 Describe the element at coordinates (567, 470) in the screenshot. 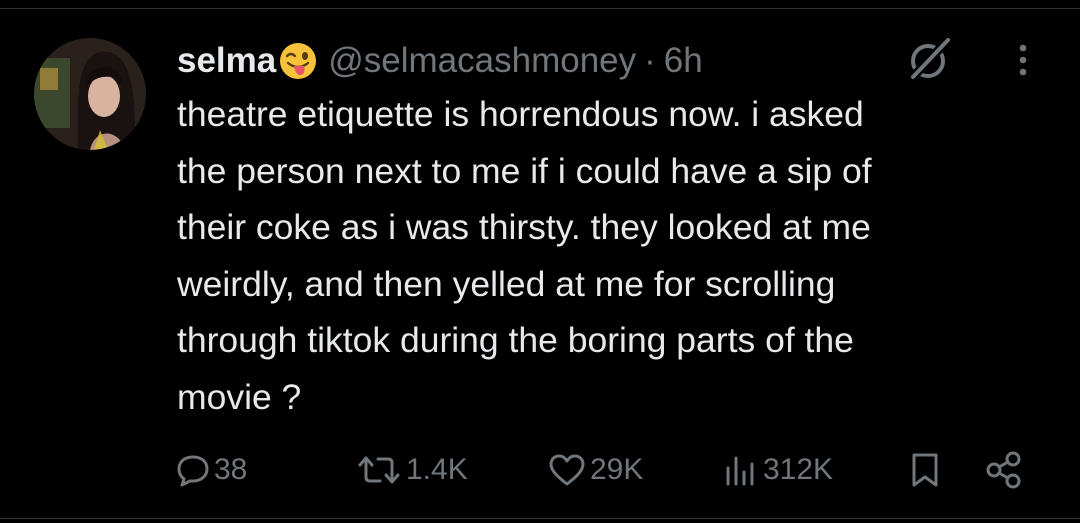

I see `heart-icon` at that location.